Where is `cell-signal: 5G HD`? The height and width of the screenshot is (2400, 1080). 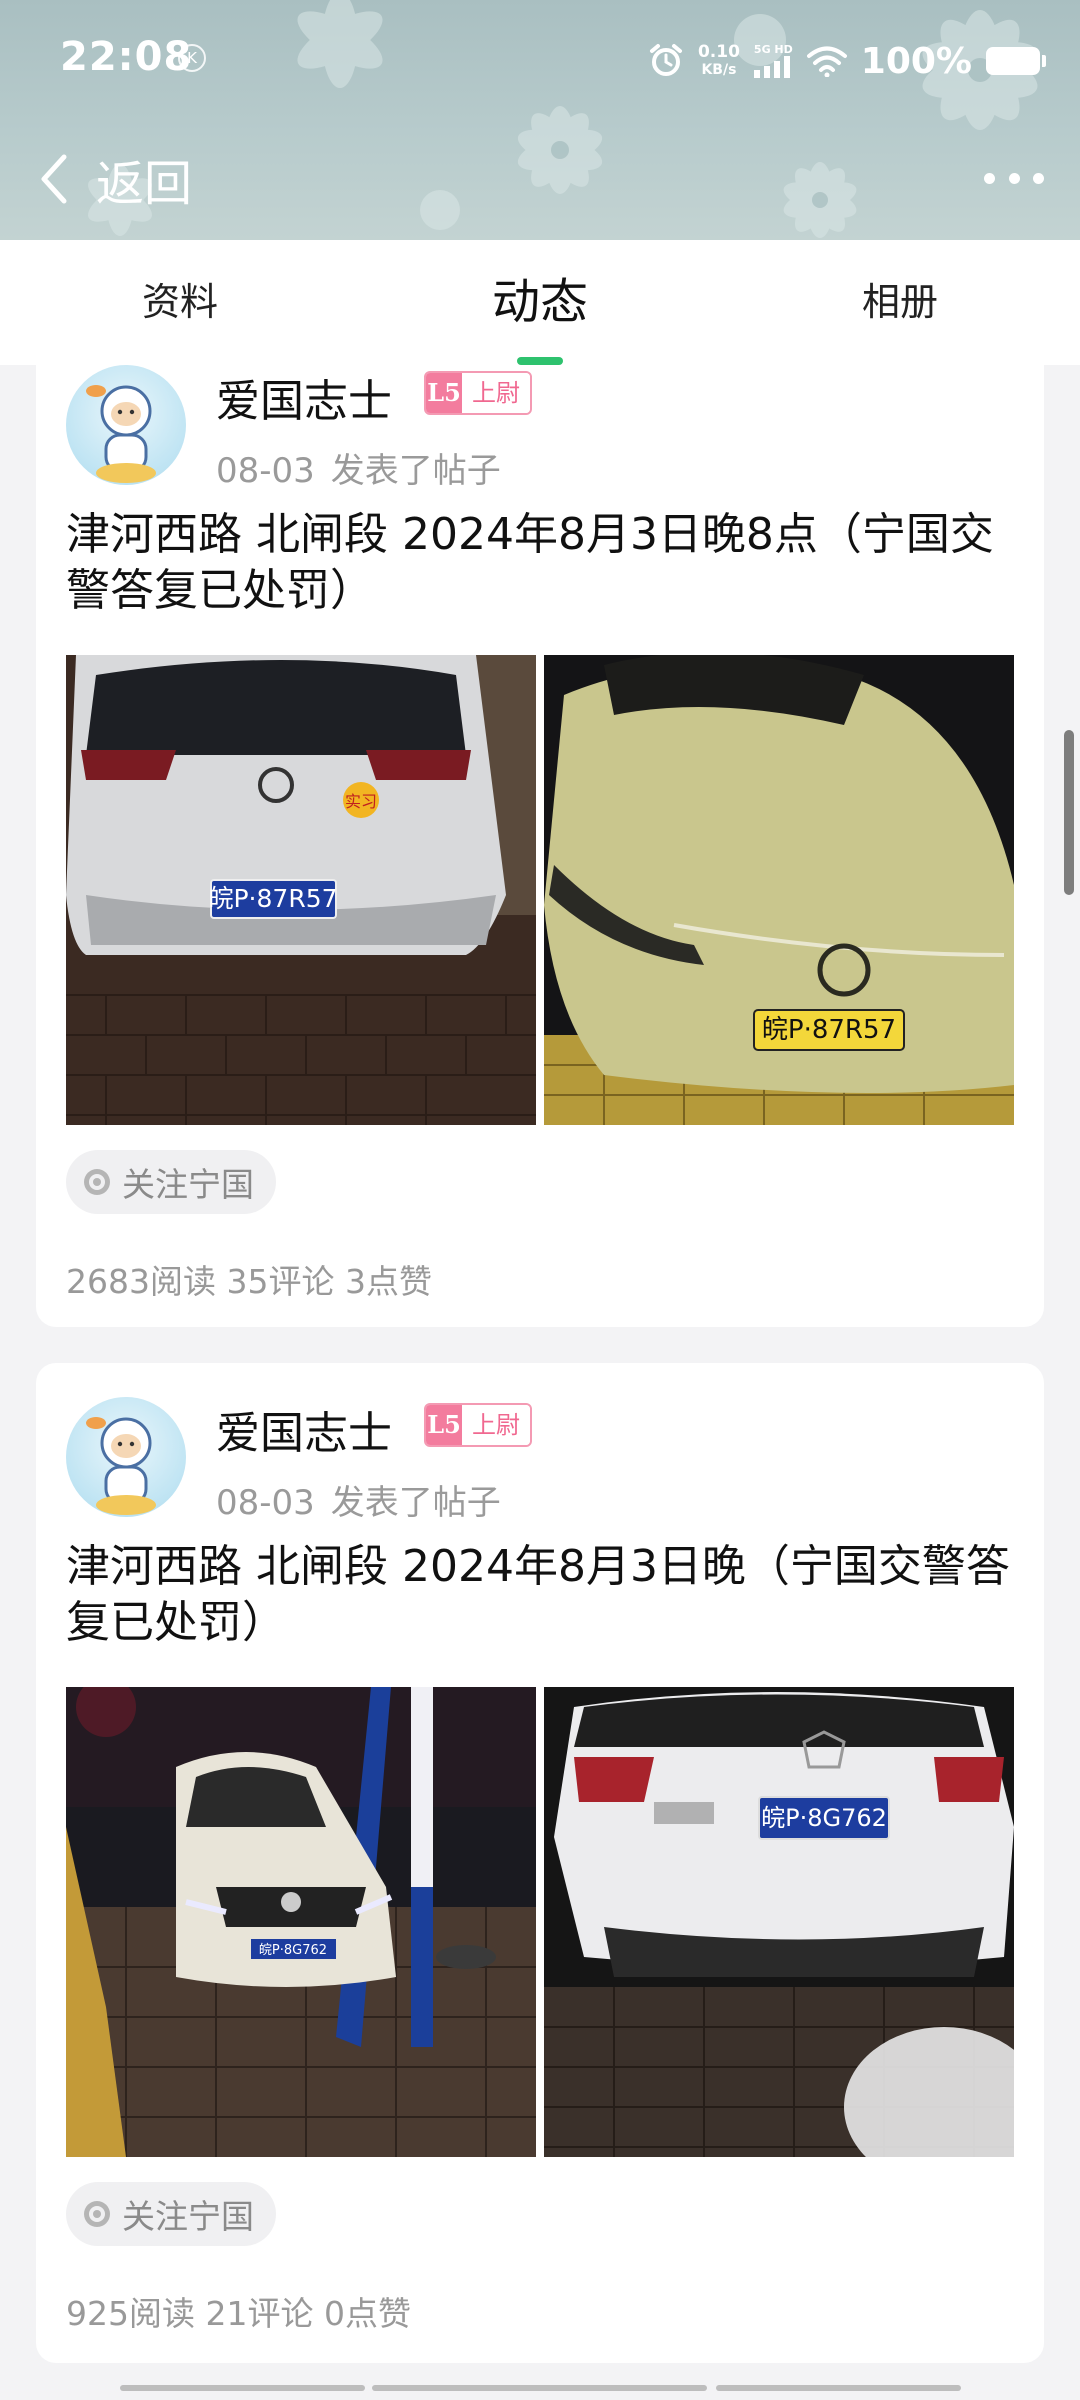
cell-signal: 5G HD is located at coordinates (773, 61).